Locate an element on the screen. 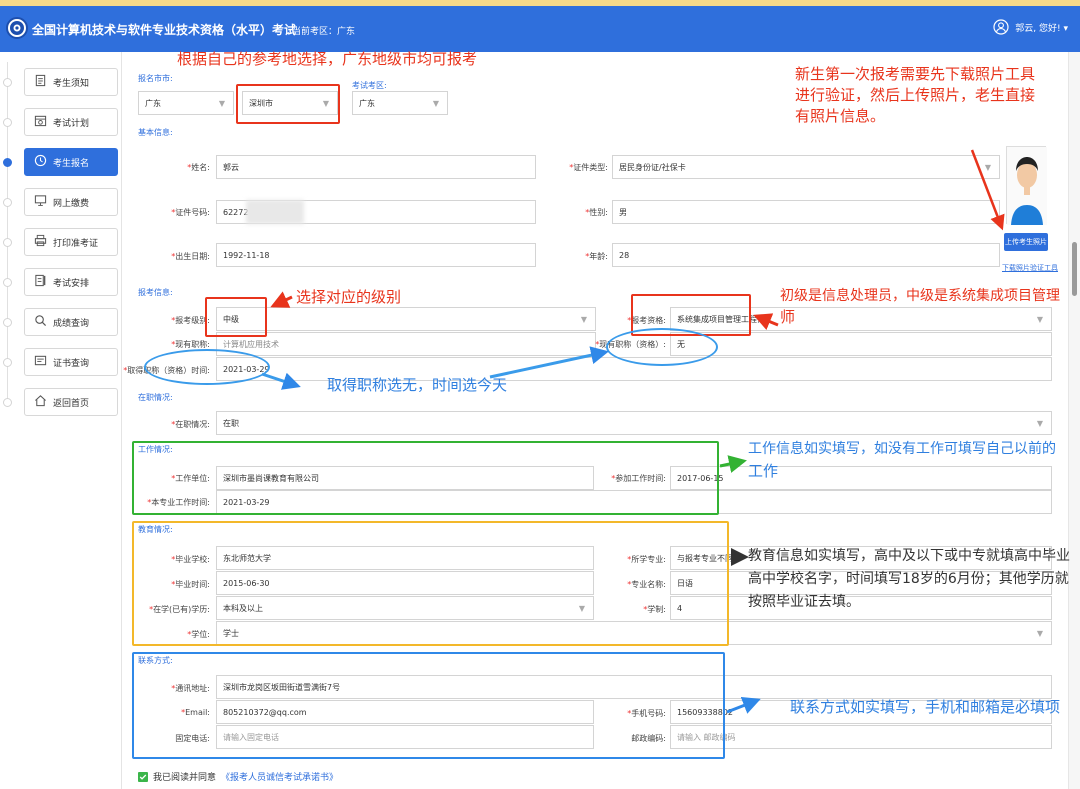  check-icon is located at coordinates (143, 777).